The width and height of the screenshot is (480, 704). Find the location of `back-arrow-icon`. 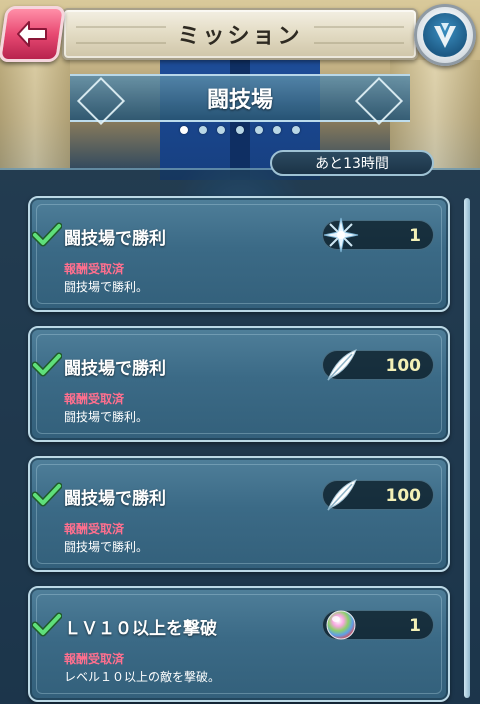

back-arrow-icon is located at coordinates (32, 34).